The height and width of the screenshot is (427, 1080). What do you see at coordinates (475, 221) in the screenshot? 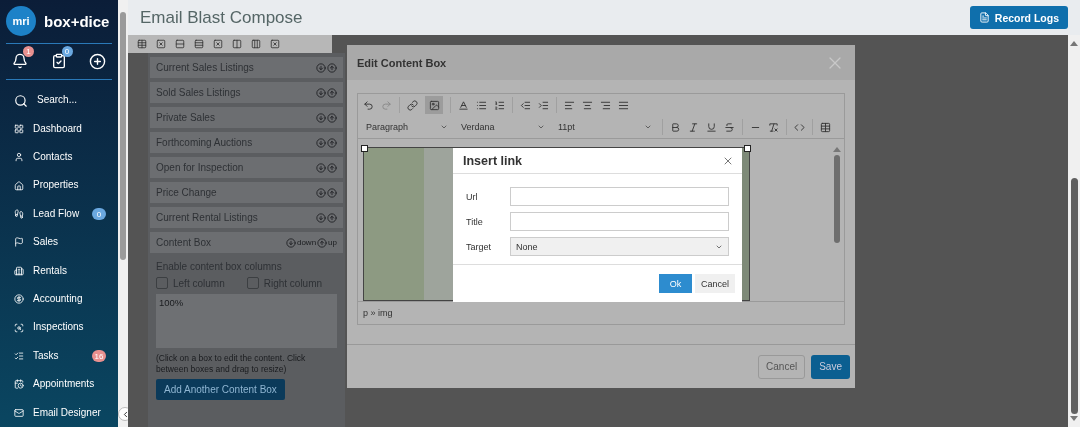
I see `field-label: Title` at bounding box center [475, 221].